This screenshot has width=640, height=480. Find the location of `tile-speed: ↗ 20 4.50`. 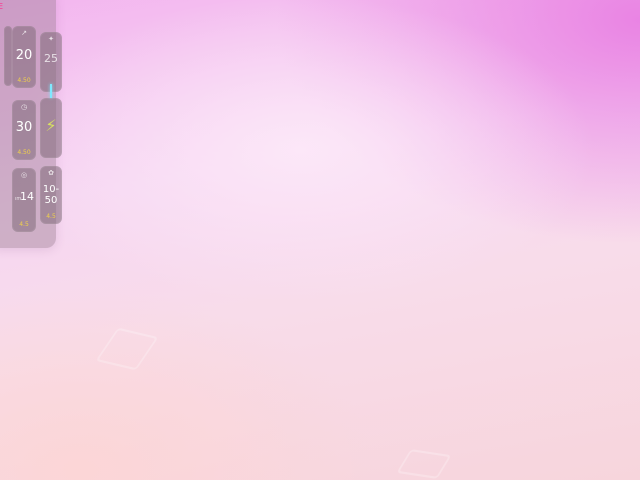

tile-speed: ↗ 20 4.50 is located at coordinates (24, 57).